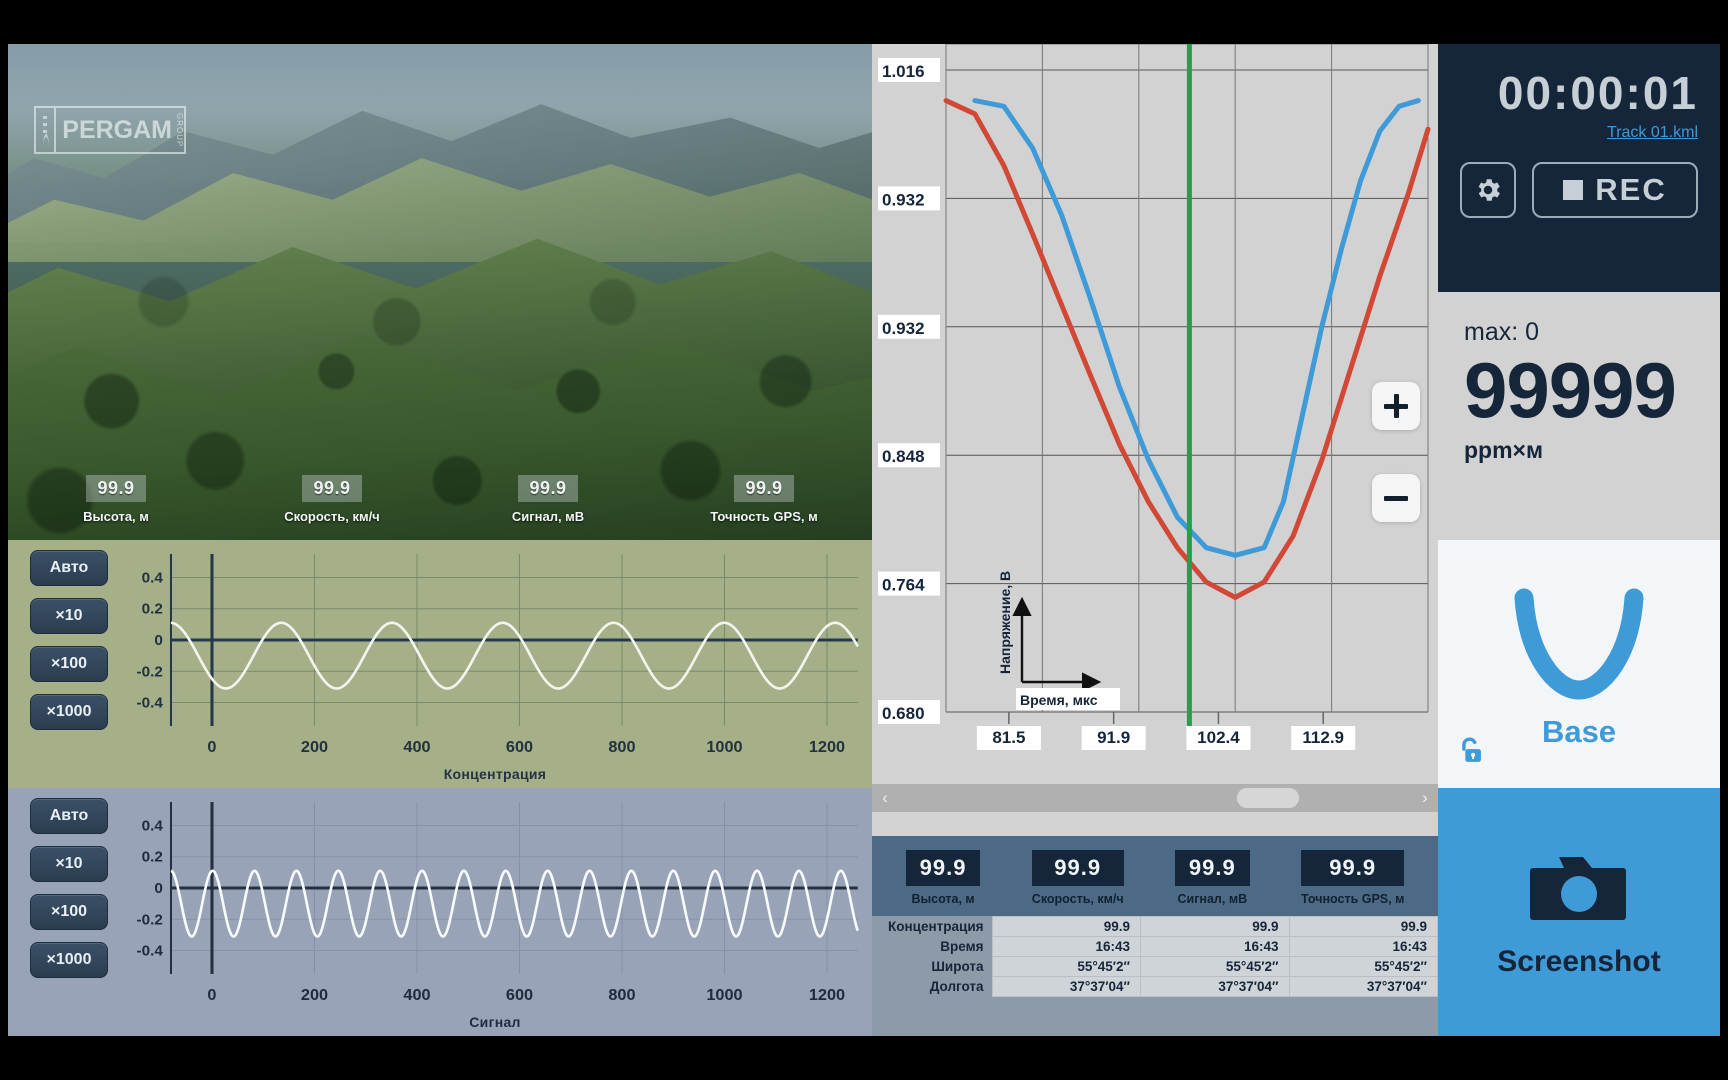  What do you see at coordinates (1570, 390) in the screenshot?
I see `concentration-value: 99999` at bounding box center [1570, 390].